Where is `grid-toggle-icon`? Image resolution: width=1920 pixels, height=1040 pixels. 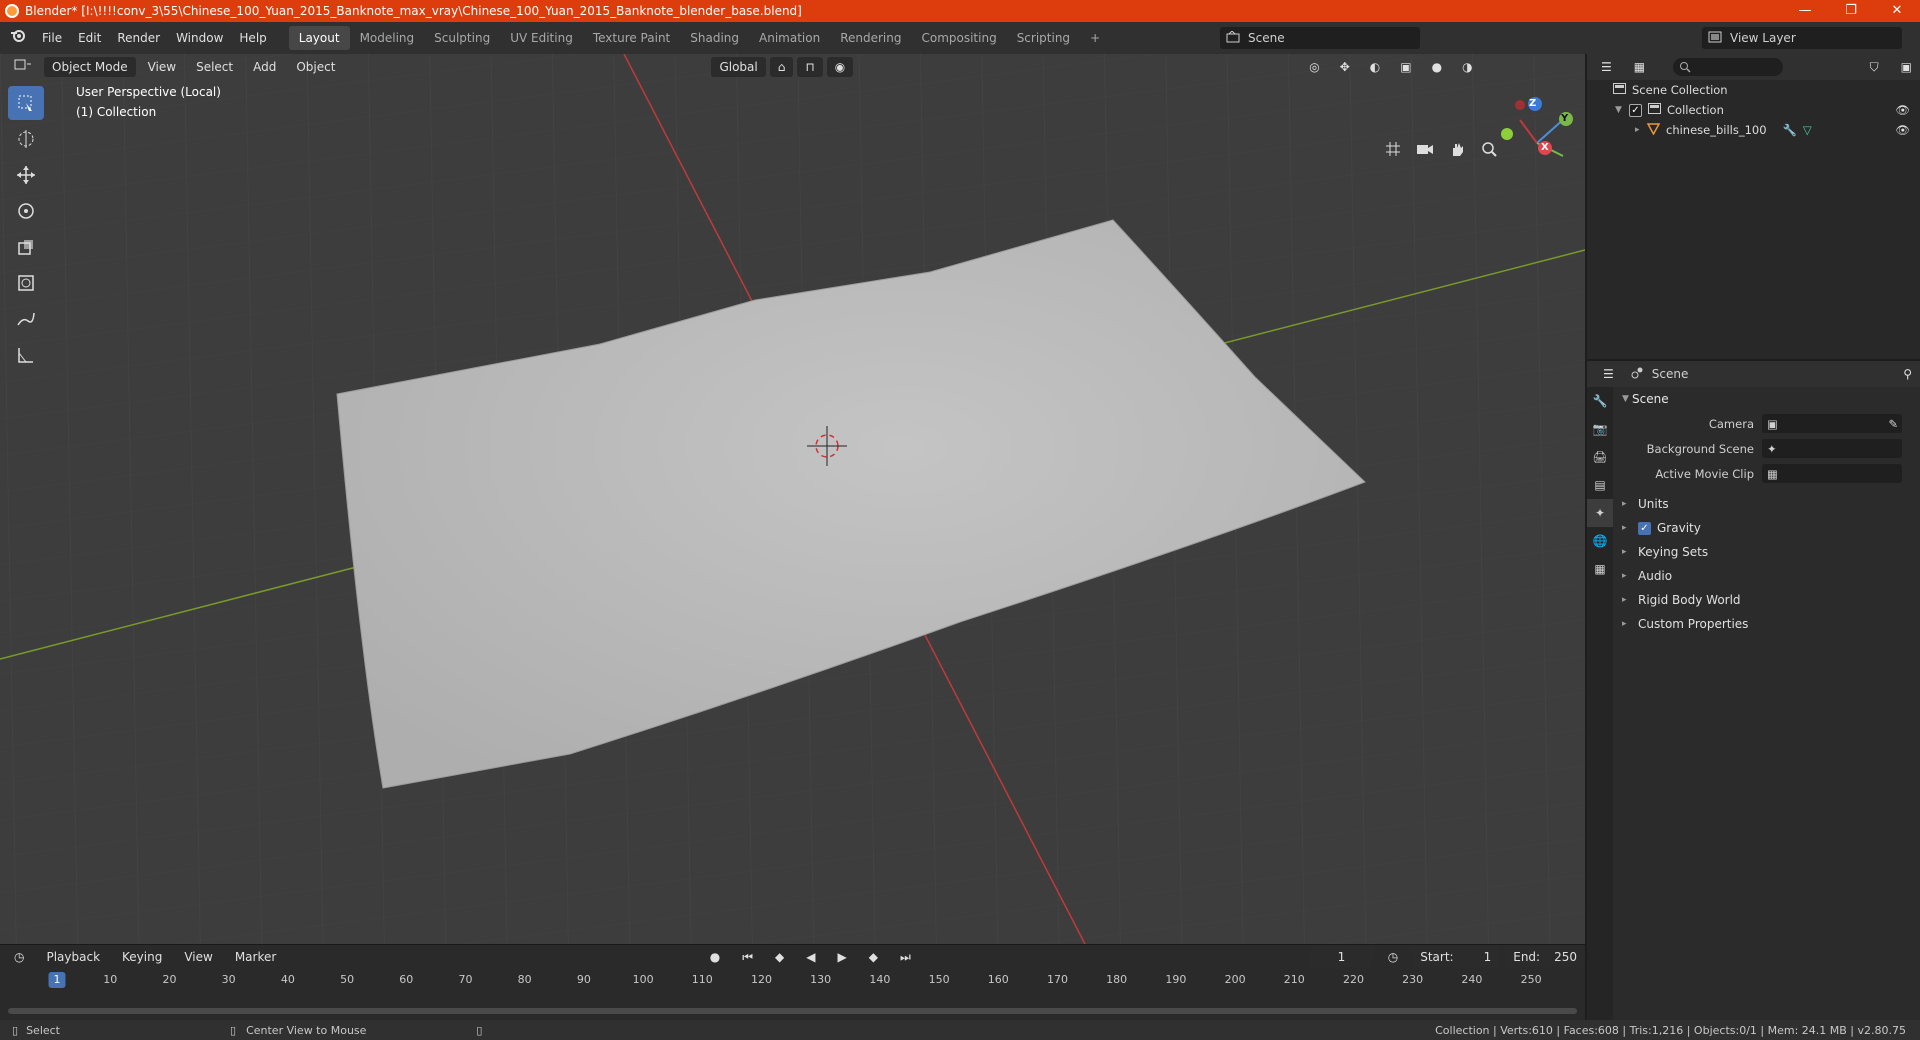
grid-toggle-icon is located at coordinates (1393, 149).